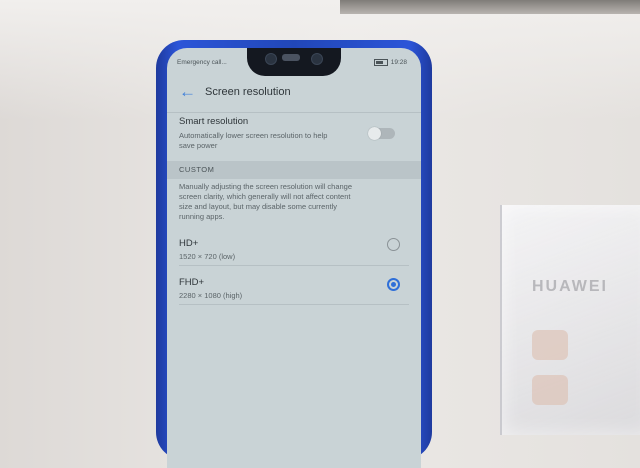 The image size is (640, 468). What do you see at coordinates (192, 282) in the screenshot?
I see `option-fhd-label: FHD+` at bounding box center [192, 282].